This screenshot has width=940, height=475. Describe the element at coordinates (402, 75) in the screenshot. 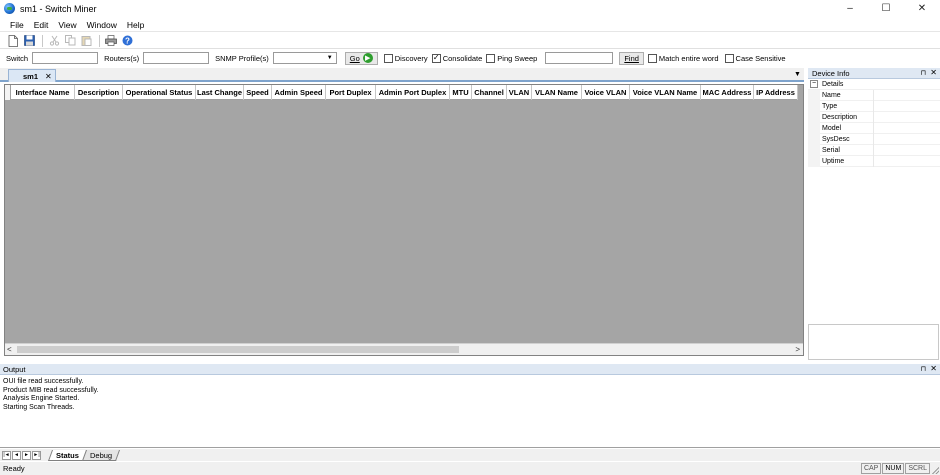

I see `document-tab-strip: sm1 ✕ ▼` at that location.